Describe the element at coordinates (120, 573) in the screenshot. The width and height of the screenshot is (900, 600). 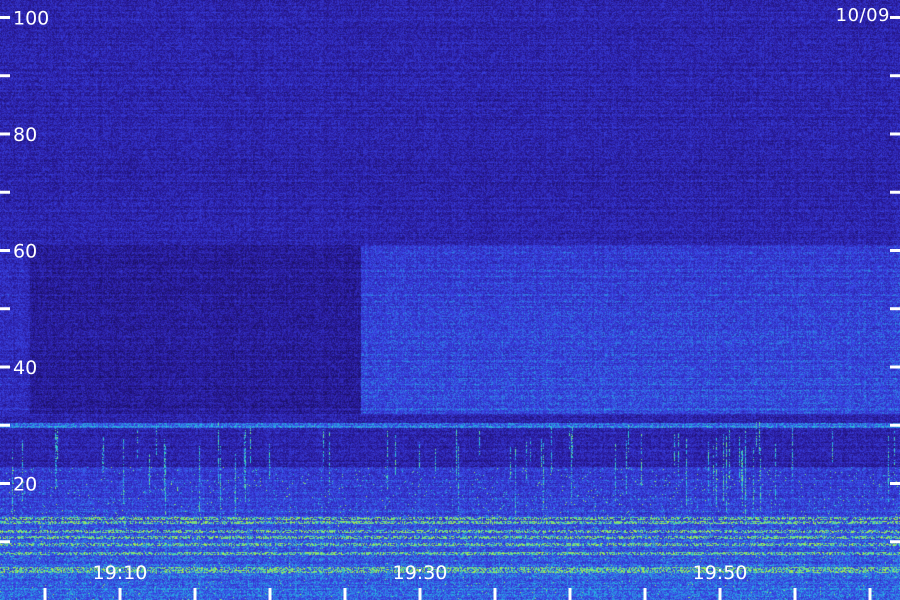
I see `x-tick-label-1910: 19:10` at that location.